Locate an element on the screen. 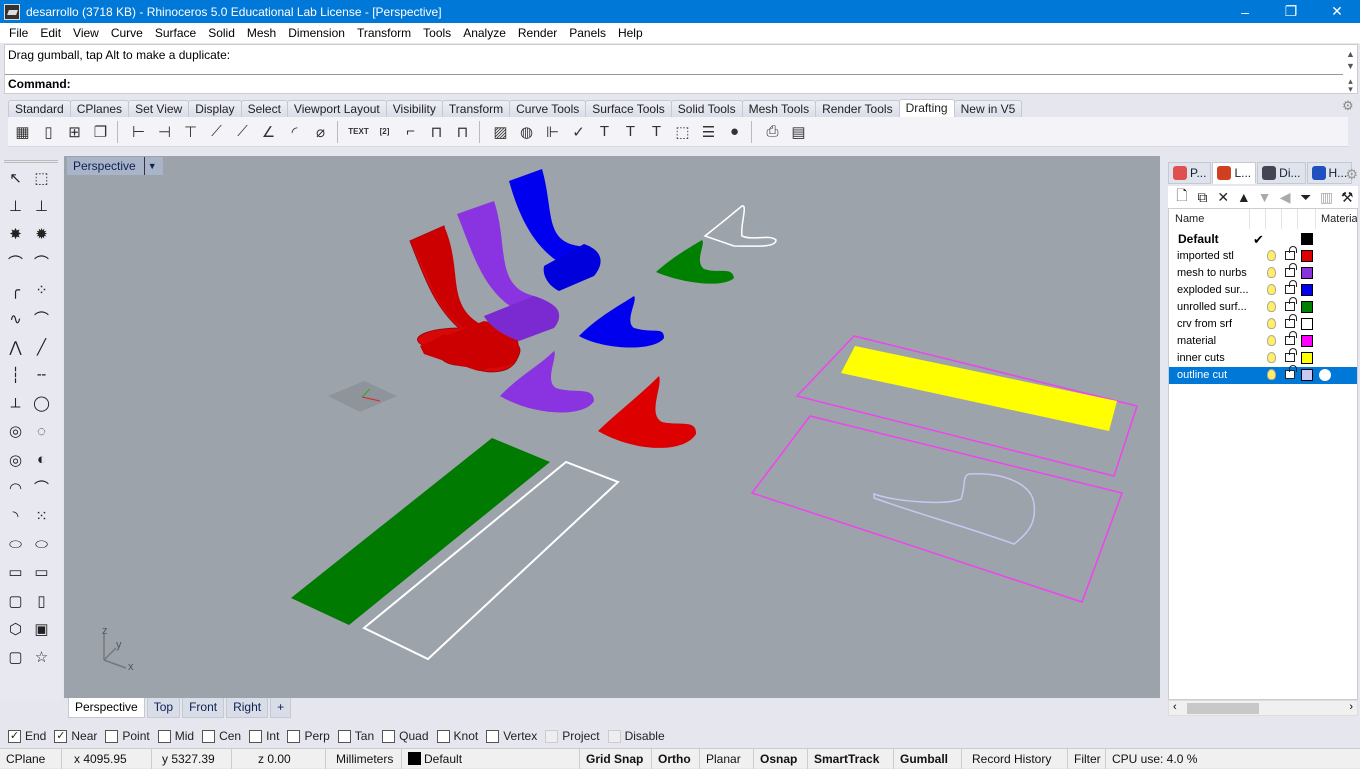  circle-around-curve-icon: ◐ is located at coordinates (41, 459).